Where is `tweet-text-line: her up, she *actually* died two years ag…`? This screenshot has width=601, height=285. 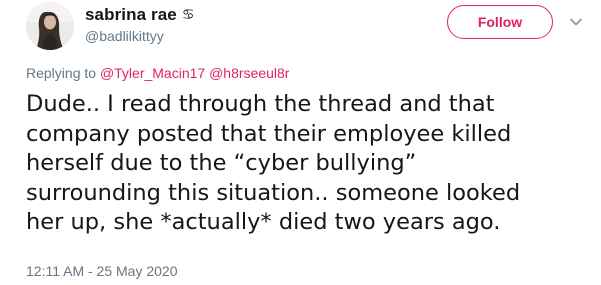 tweet-text-line: her up, she *actually* died two years ag… is located at coordinates (263, 222).